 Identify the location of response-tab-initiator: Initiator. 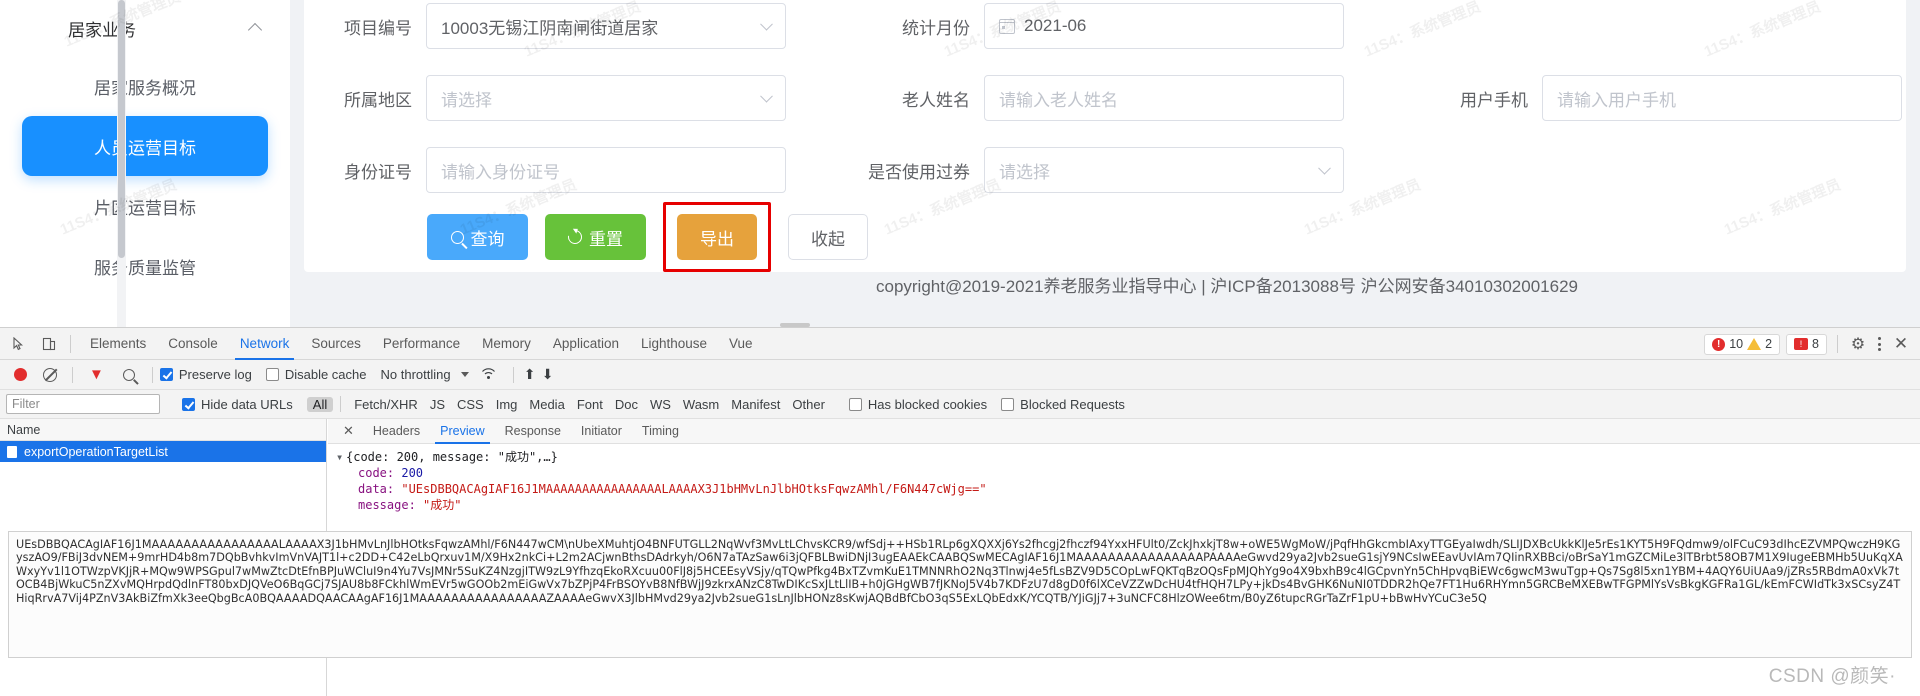
(601, 431).